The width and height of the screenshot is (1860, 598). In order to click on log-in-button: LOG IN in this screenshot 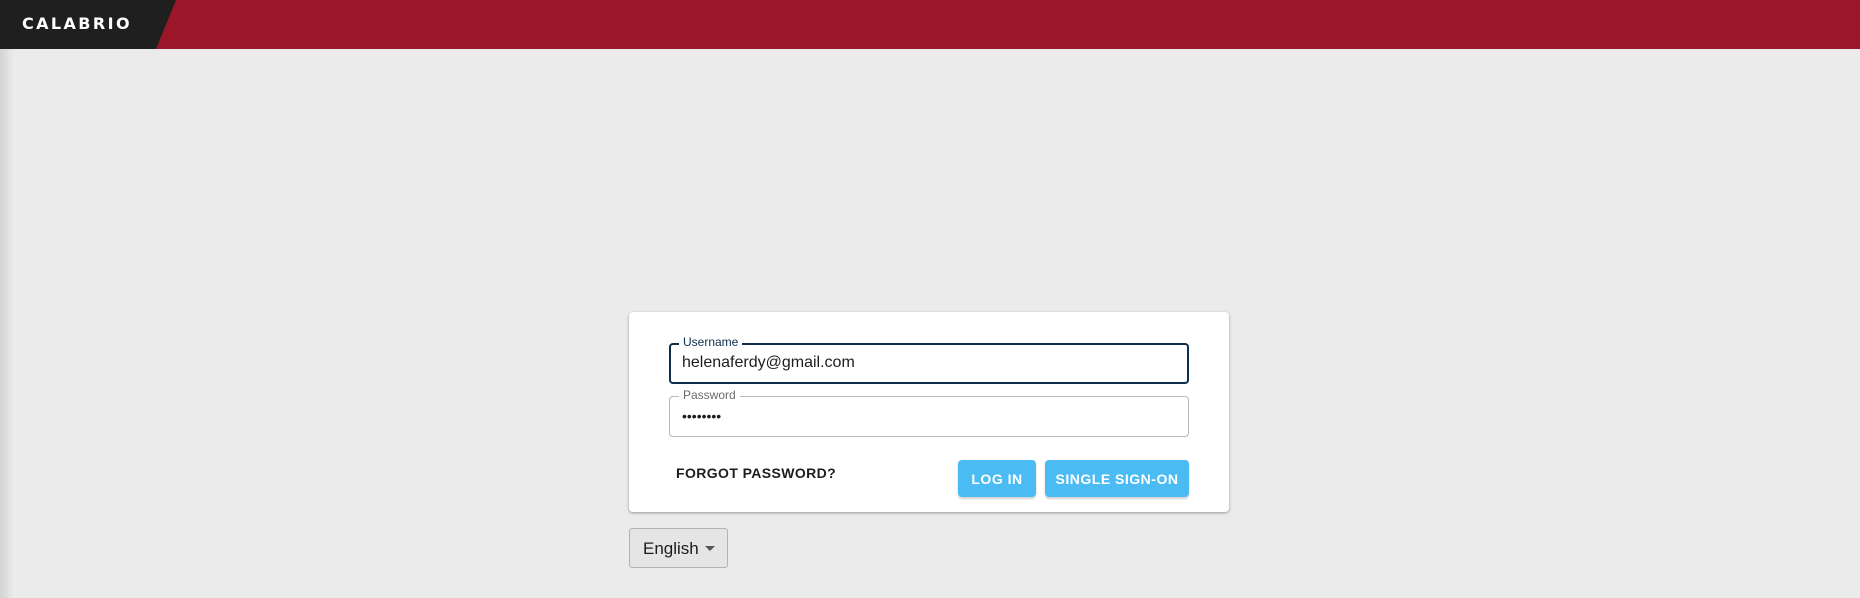, I will do `click(997, 478)`.